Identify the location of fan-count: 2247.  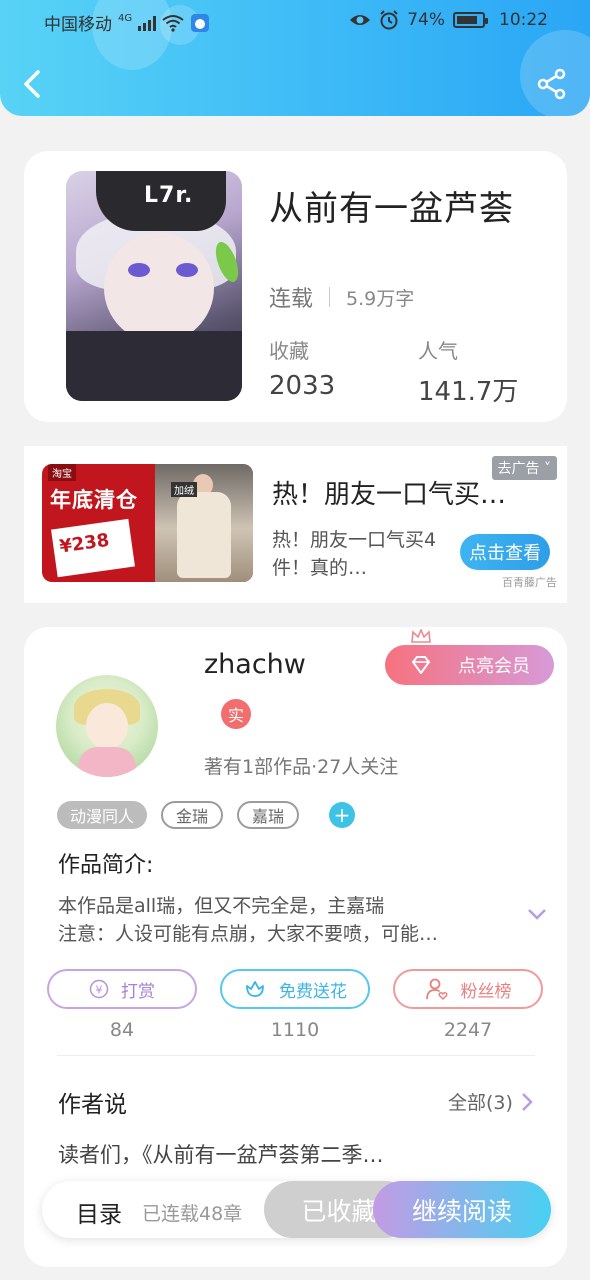
(468, 1030).